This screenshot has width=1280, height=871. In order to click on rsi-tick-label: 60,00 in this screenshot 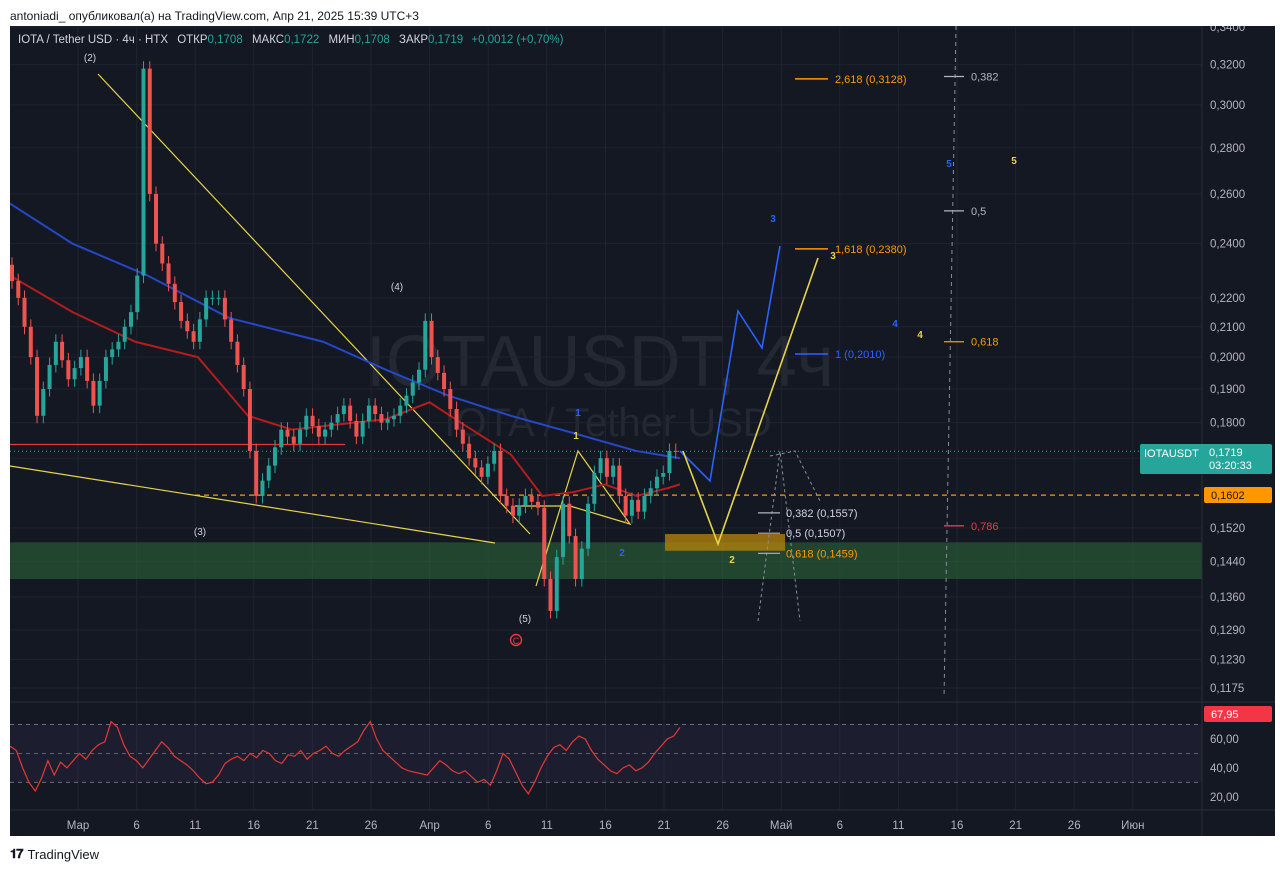, I will do `click(1224, 740)`.